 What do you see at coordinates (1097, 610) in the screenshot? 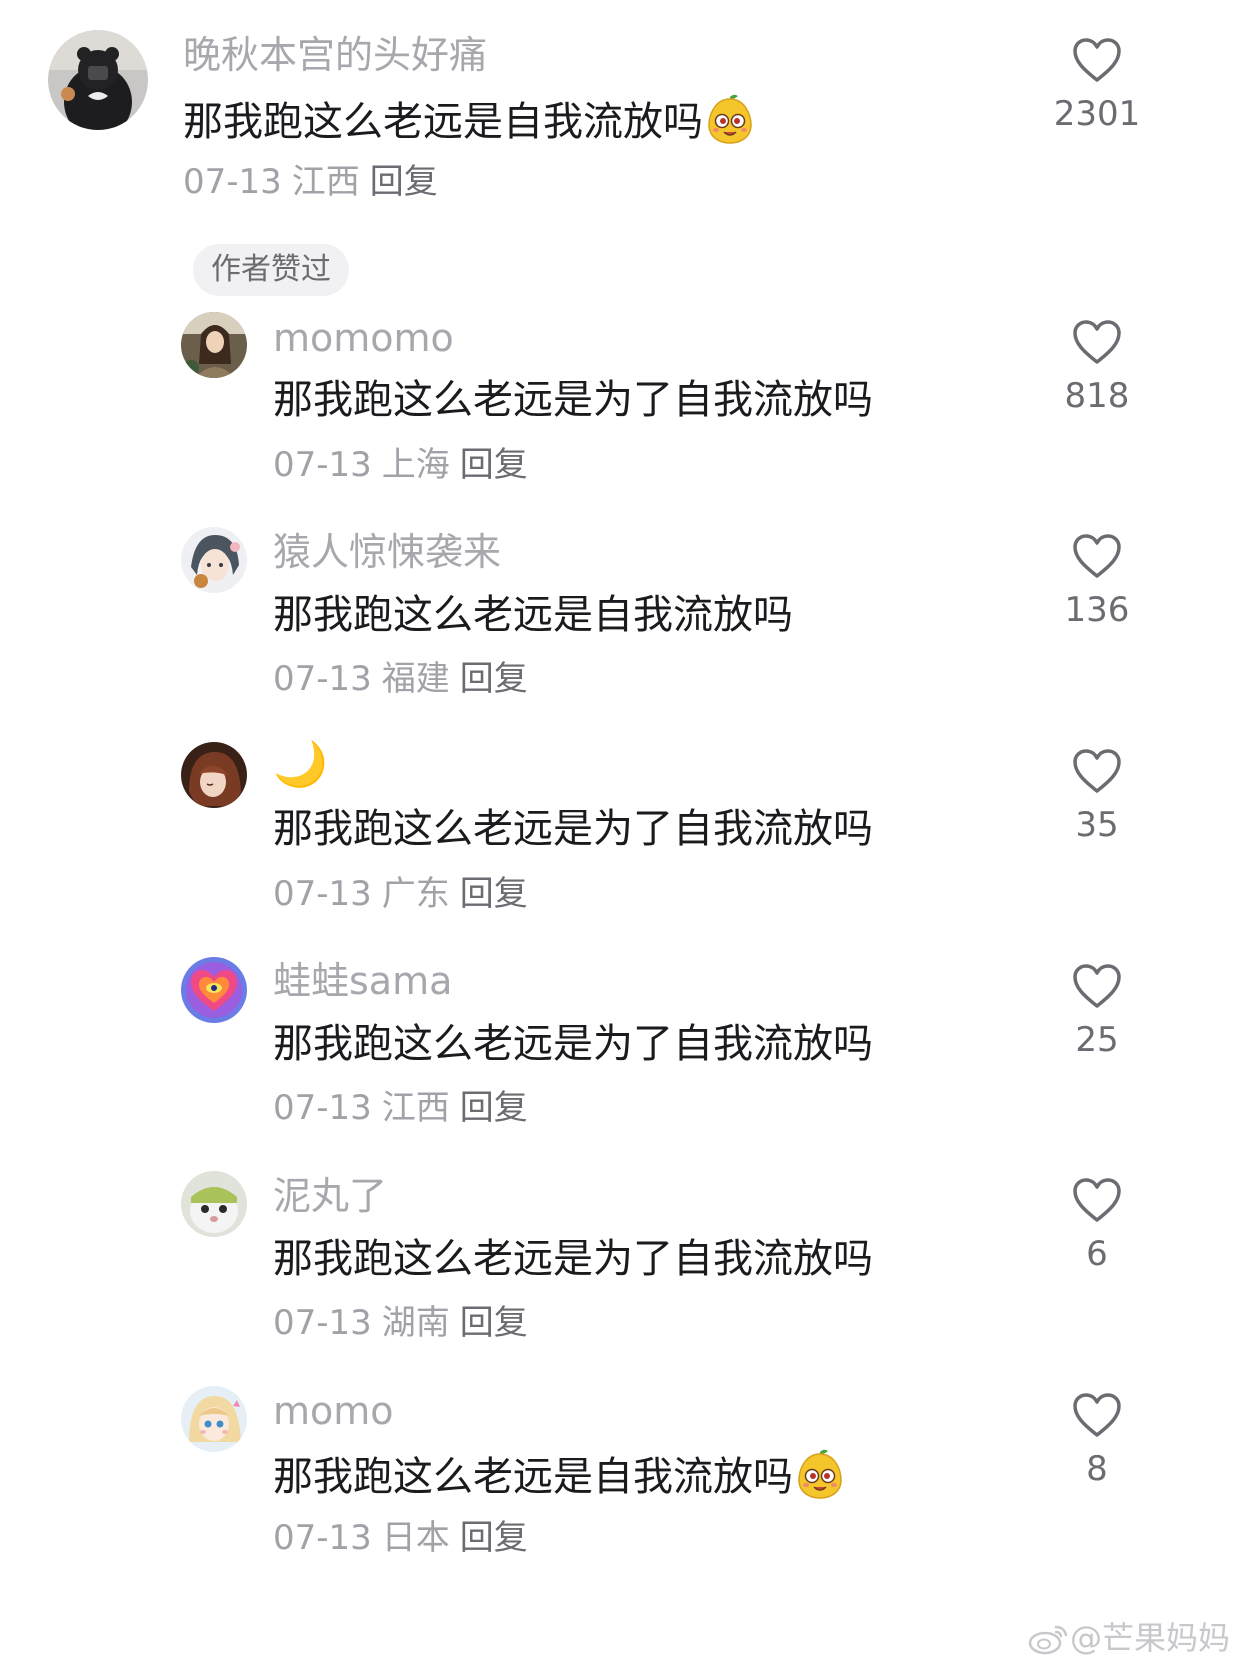
I see `like-count: 136` at bounding box center [1097, 610].